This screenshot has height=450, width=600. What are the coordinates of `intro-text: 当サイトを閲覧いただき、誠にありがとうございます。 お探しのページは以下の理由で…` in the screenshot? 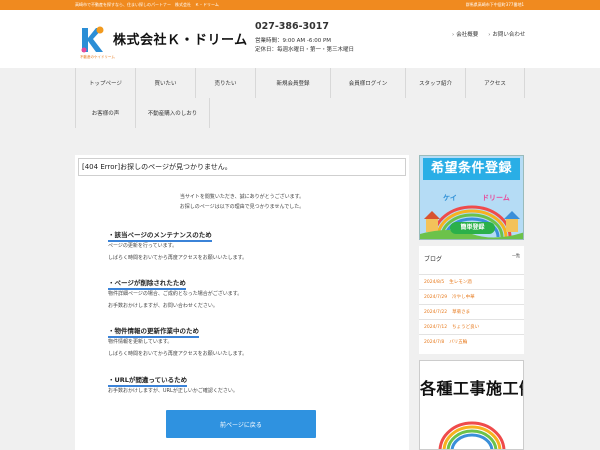 It's located at (242, 202).